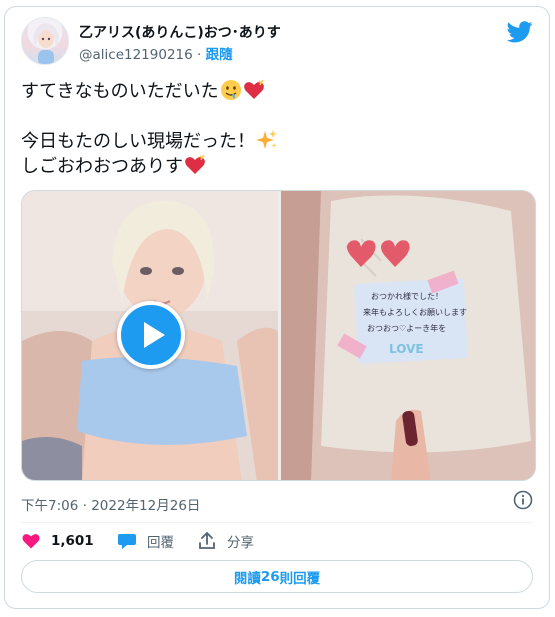 This screenshot has width=555, height=617. Describe the element at coordinates (300, 578) in the screenshot. I see `read-replies-suffix: 則回覆` at that location.